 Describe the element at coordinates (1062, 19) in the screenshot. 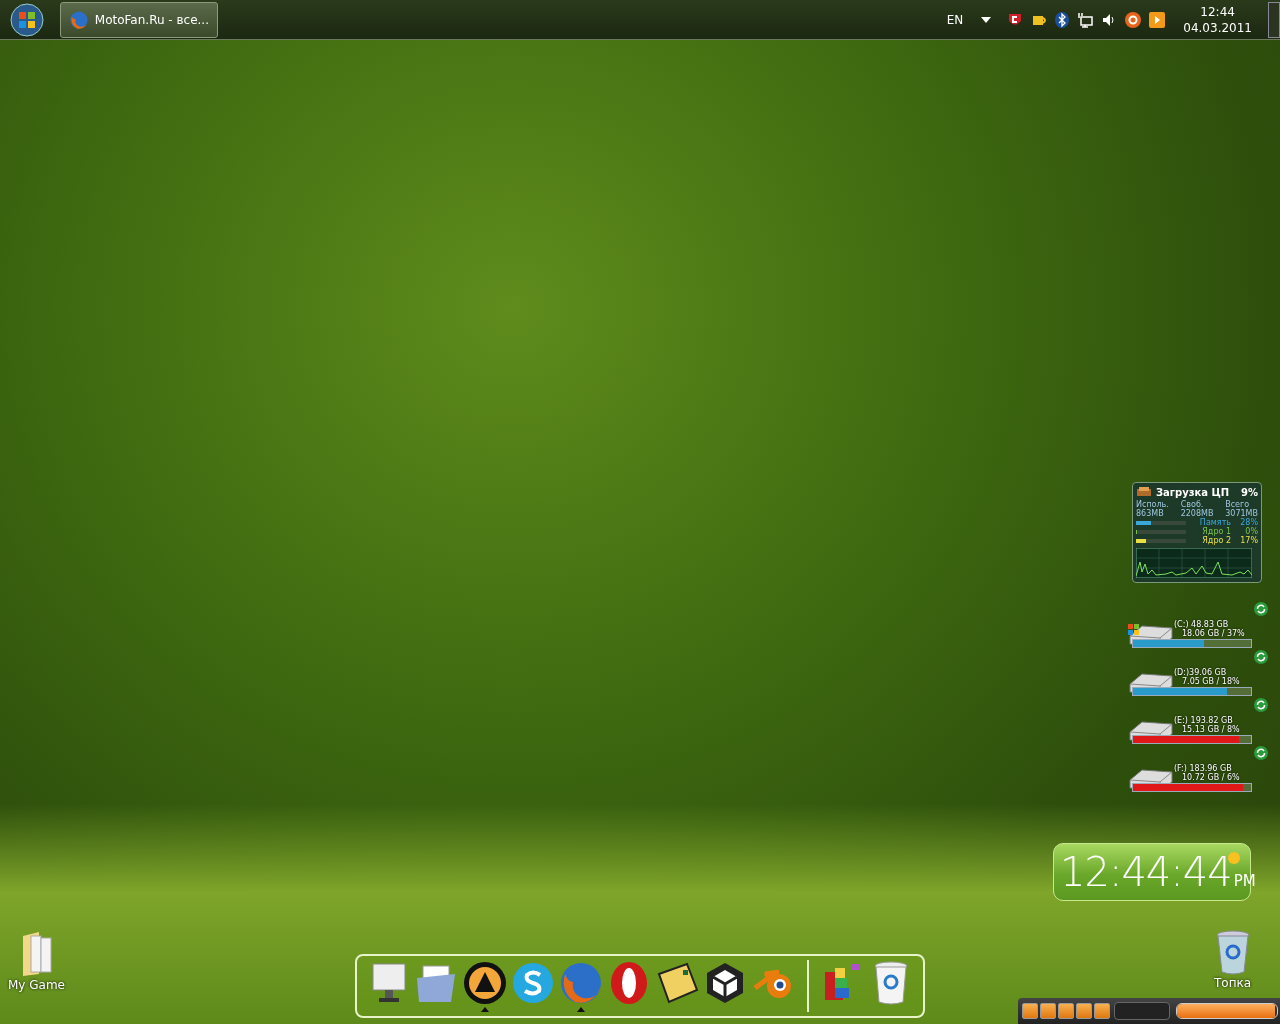

I see `bluetooth-icon` at that location.